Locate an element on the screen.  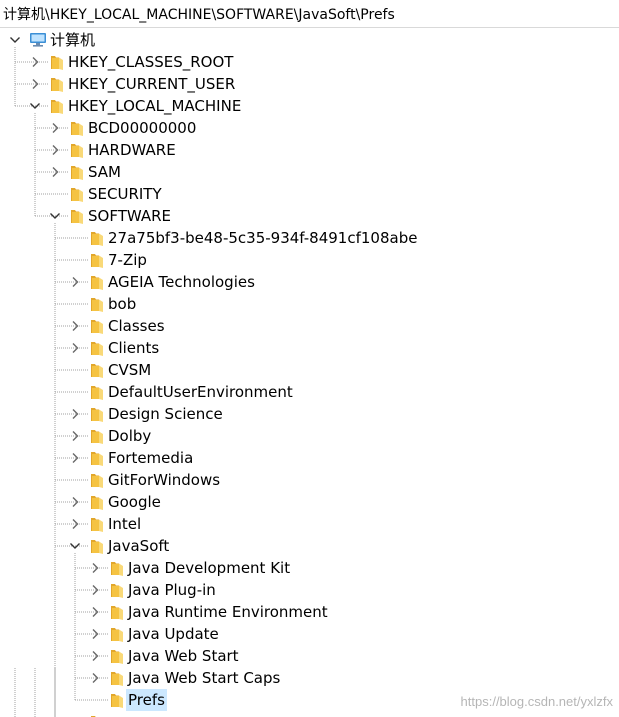
tree-node-label: BCD00000000 is located at coordinates (142, 128).